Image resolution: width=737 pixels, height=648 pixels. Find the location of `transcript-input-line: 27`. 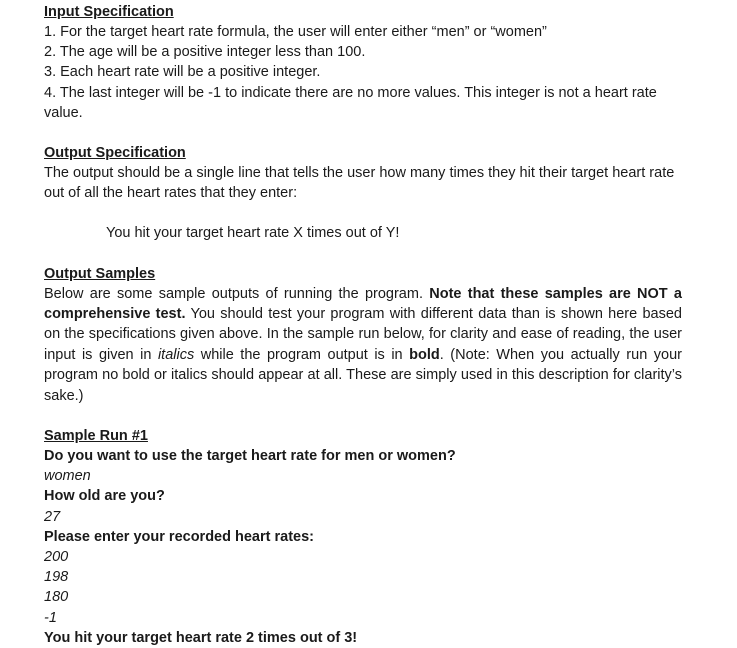

transcript-input-line: 27 is located at coordinates (52, 516).